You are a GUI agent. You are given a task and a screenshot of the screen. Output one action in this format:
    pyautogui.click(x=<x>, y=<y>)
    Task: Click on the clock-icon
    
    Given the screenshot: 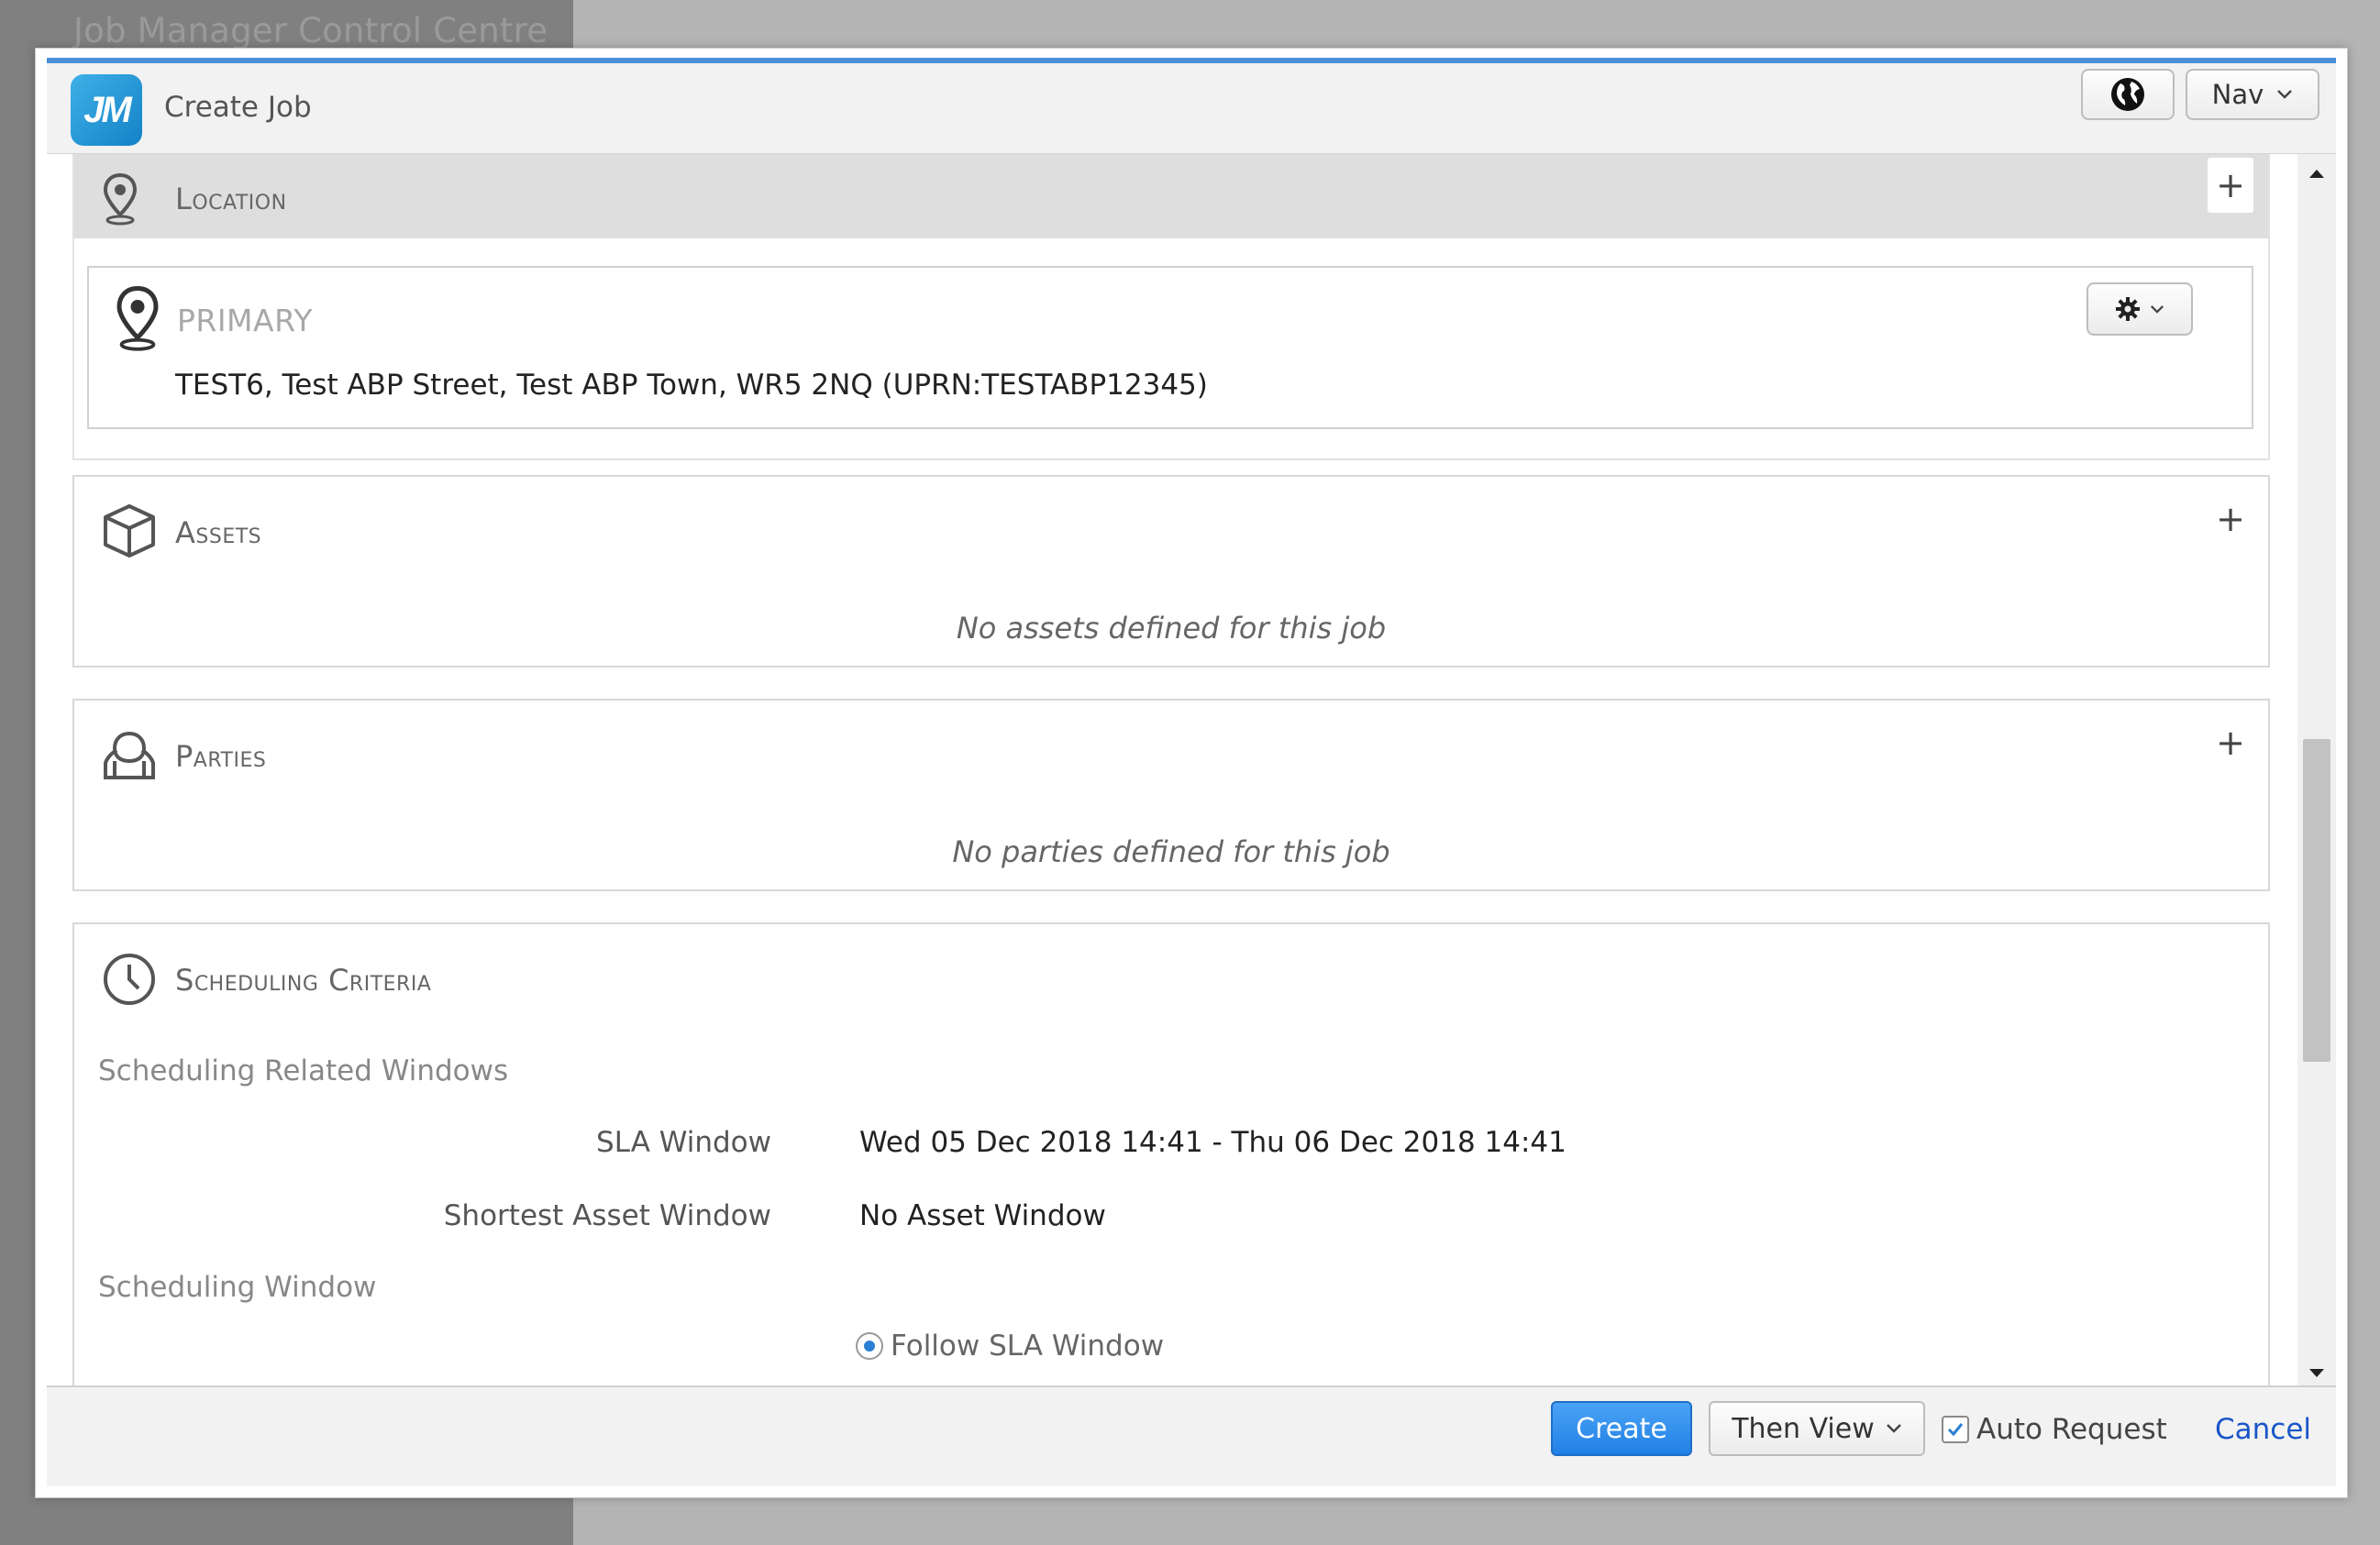 What is the action you would take?
    pyautogui.click(x=129, y=980)
    